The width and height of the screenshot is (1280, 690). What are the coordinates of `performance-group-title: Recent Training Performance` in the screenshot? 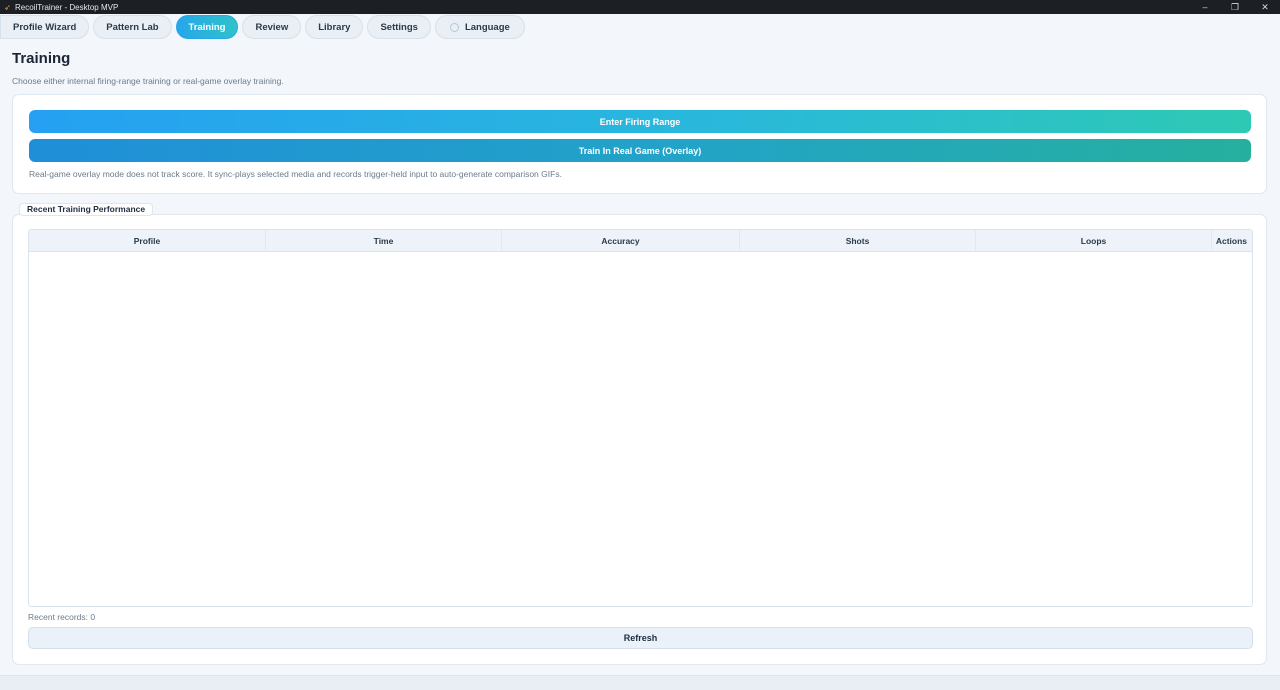 It's located at (86, 209).